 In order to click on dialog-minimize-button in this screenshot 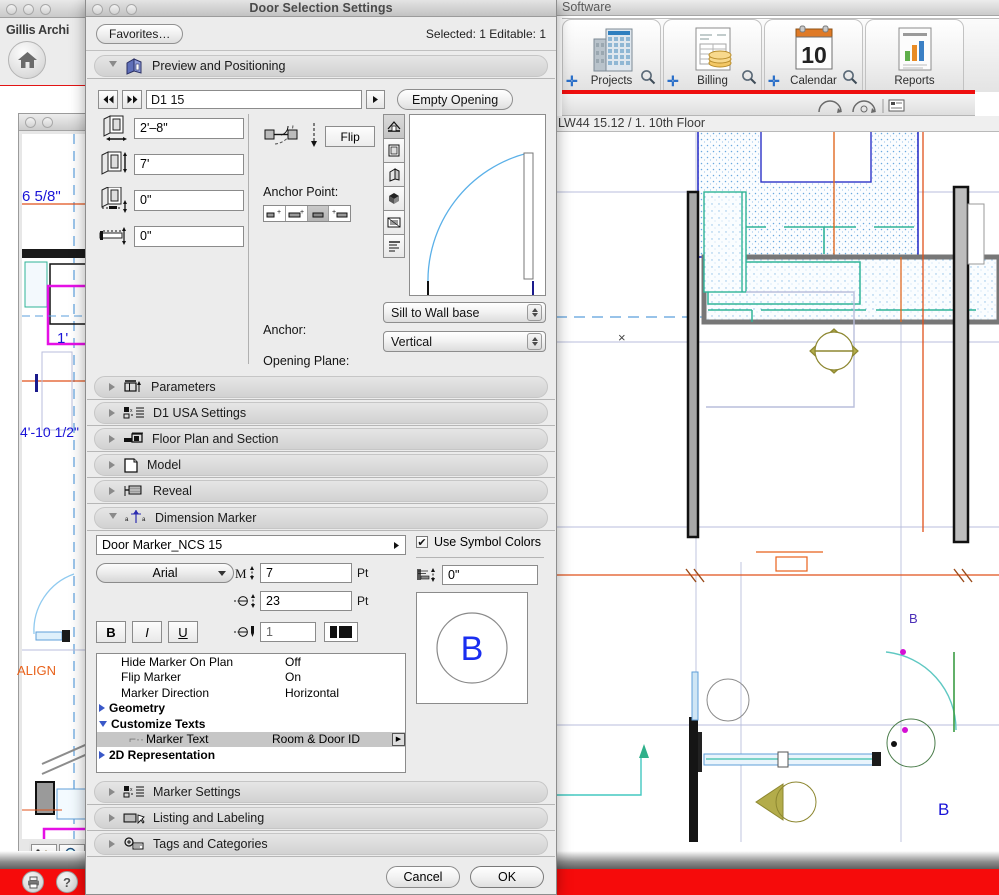, I will do `click(114, 9)`.